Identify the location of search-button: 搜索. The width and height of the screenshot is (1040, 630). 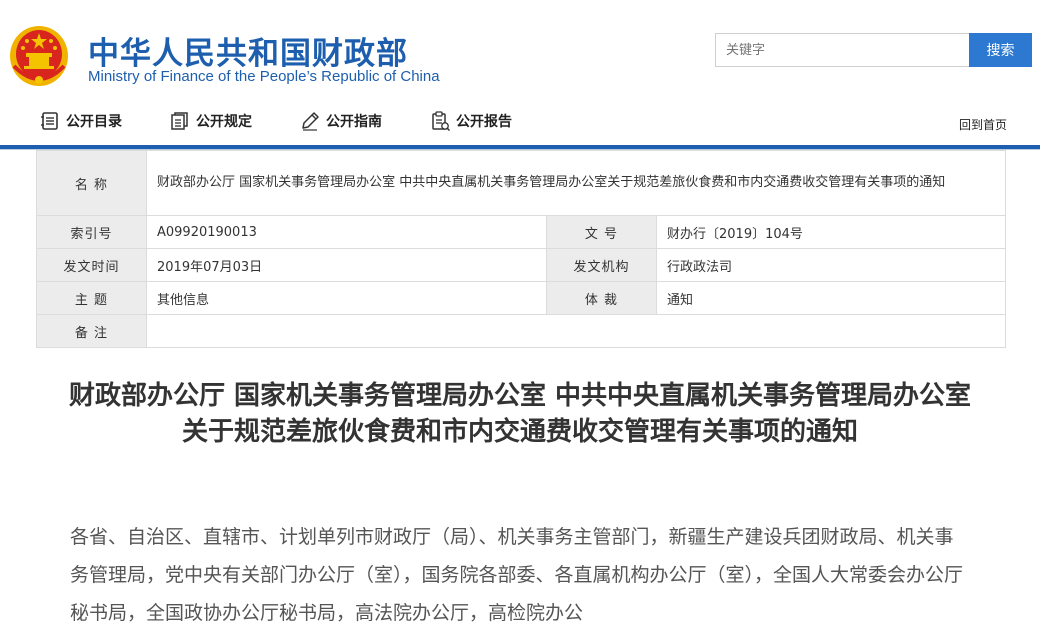
(1000, 50).